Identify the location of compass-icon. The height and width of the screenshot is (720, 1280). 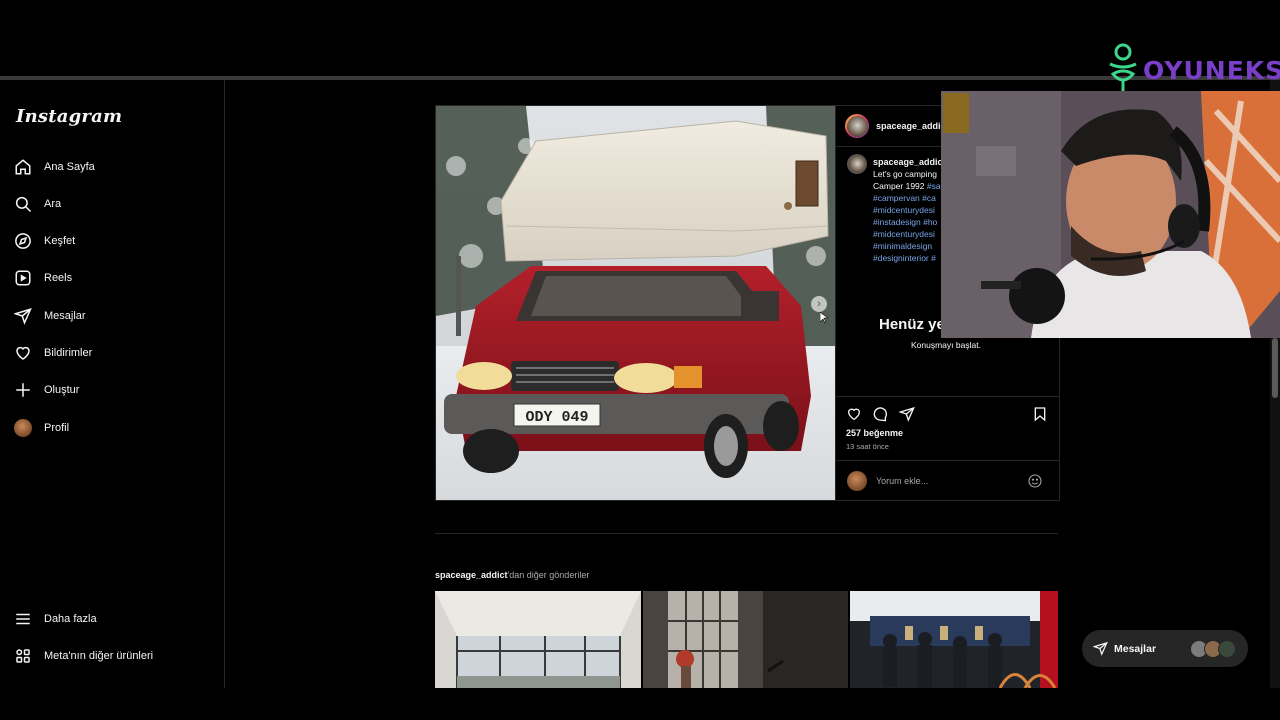
(23, 241).